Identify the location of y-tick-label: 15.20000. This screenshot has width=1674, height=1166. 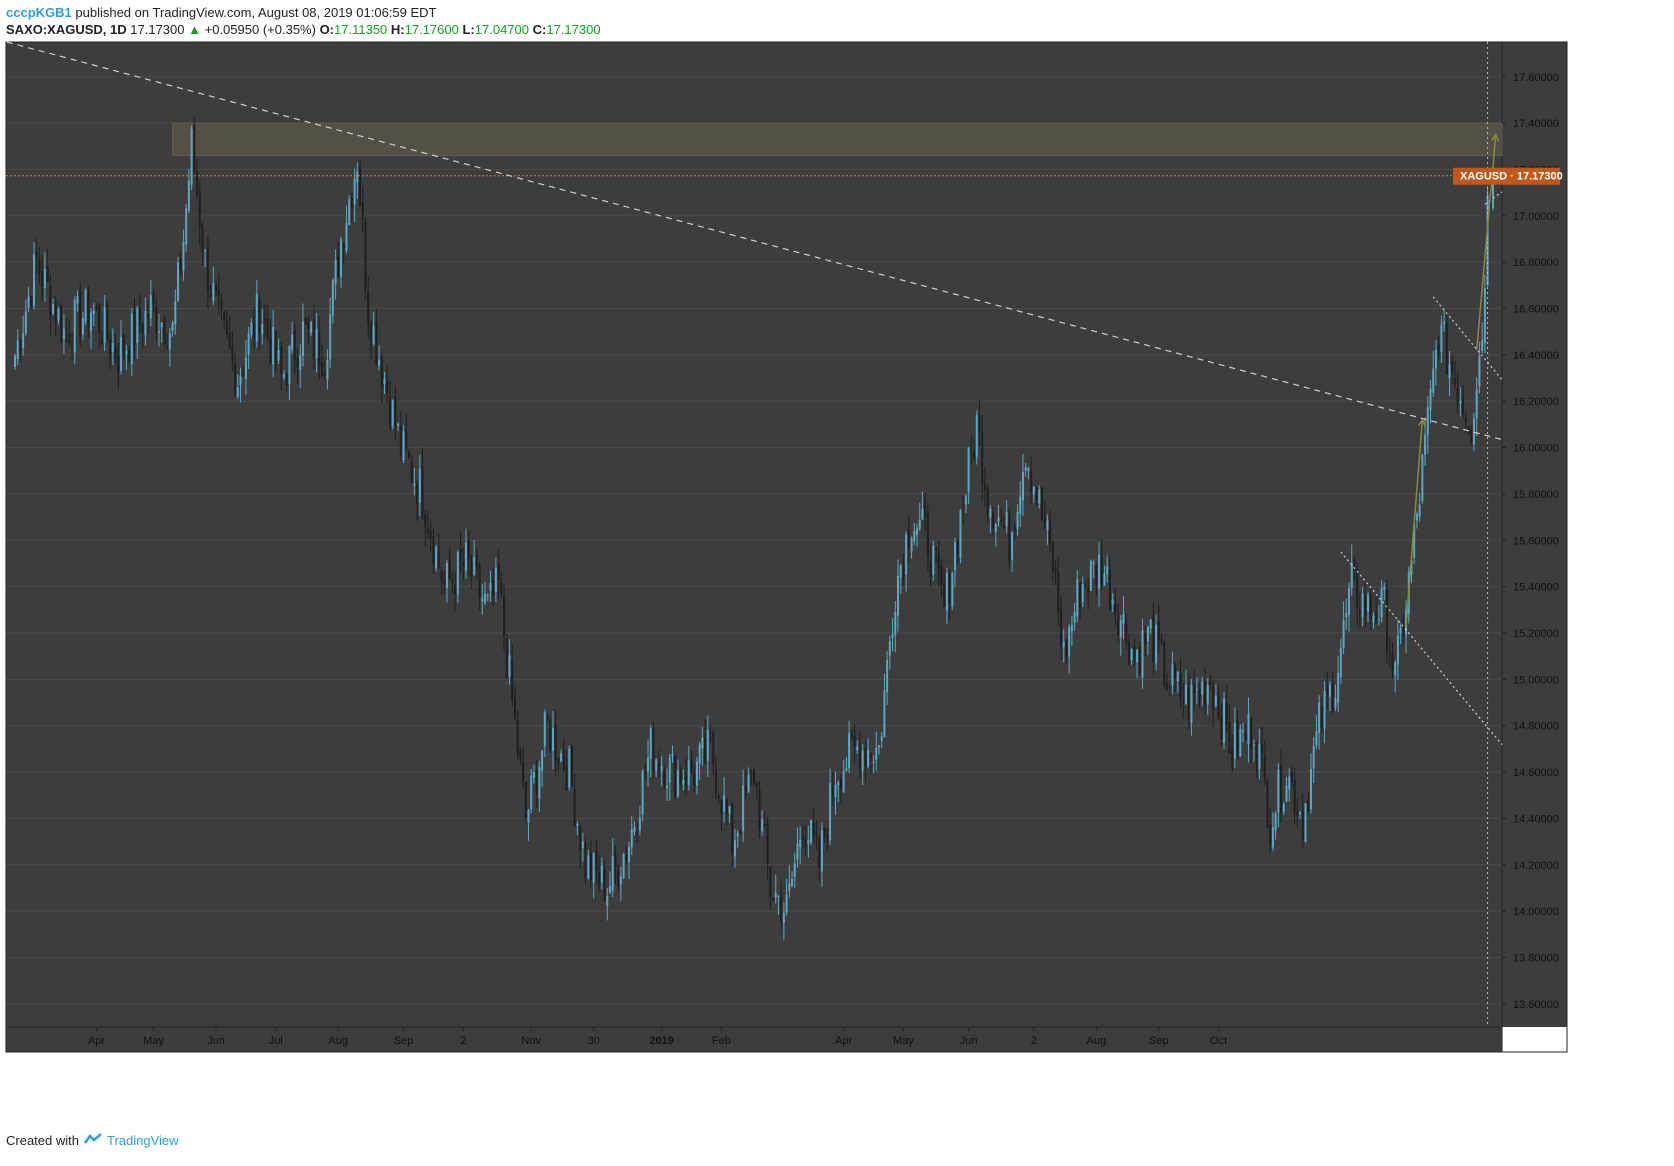
(1536, 634).